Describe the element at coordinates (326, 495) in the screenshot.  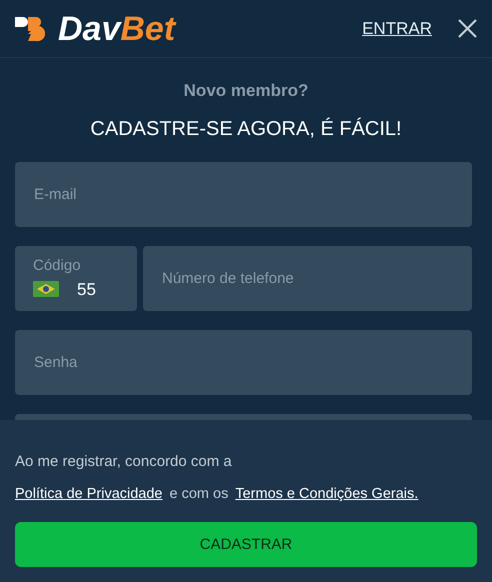
I see `terms-link: Termos e Condições Gerais.` at that location.